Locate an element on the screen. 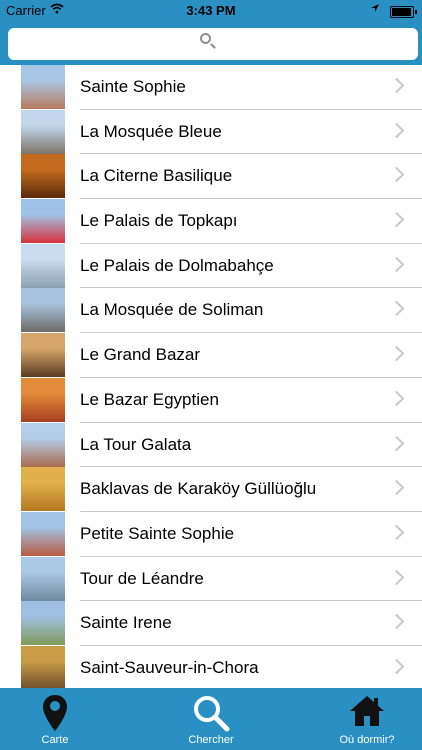  list-item-label: Sainte Irene is located at coordinates (126, 623).